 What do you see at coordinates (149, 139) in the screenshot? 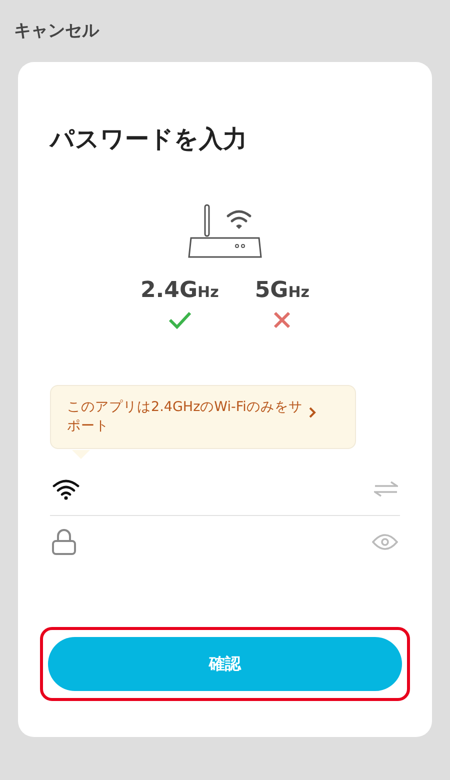
I see `page-title: パスワードを入力` at bounding box center [149, 139].